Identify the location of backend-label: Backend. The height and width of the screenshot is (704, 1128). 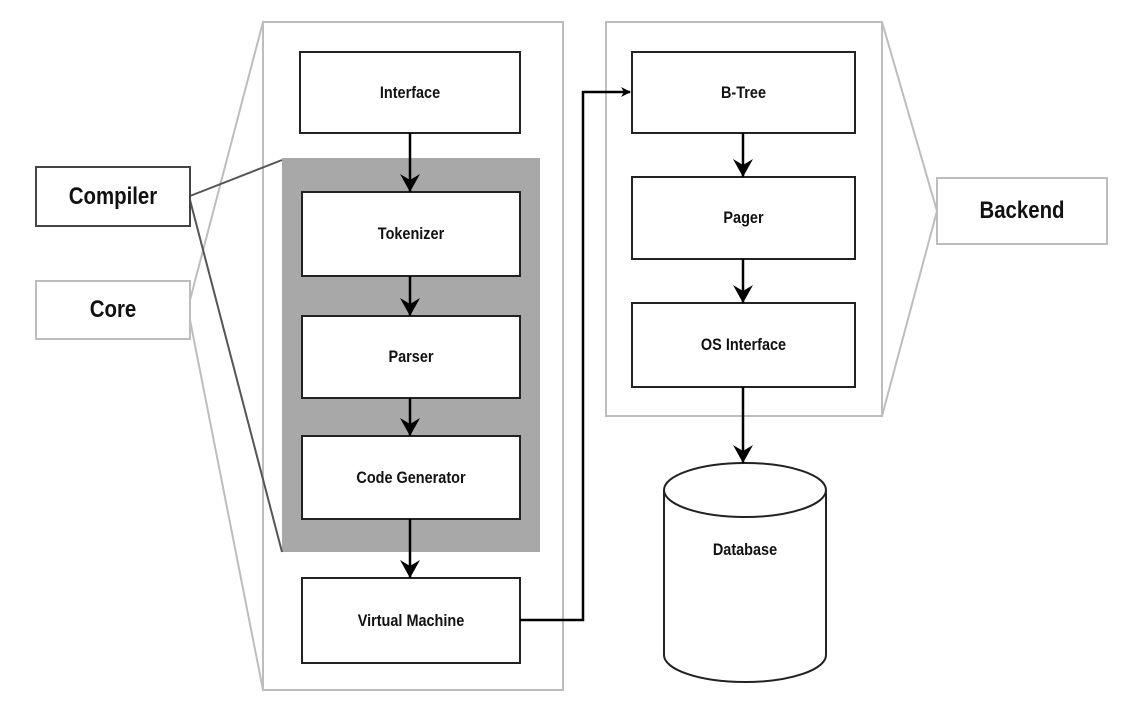
(1022, 210).